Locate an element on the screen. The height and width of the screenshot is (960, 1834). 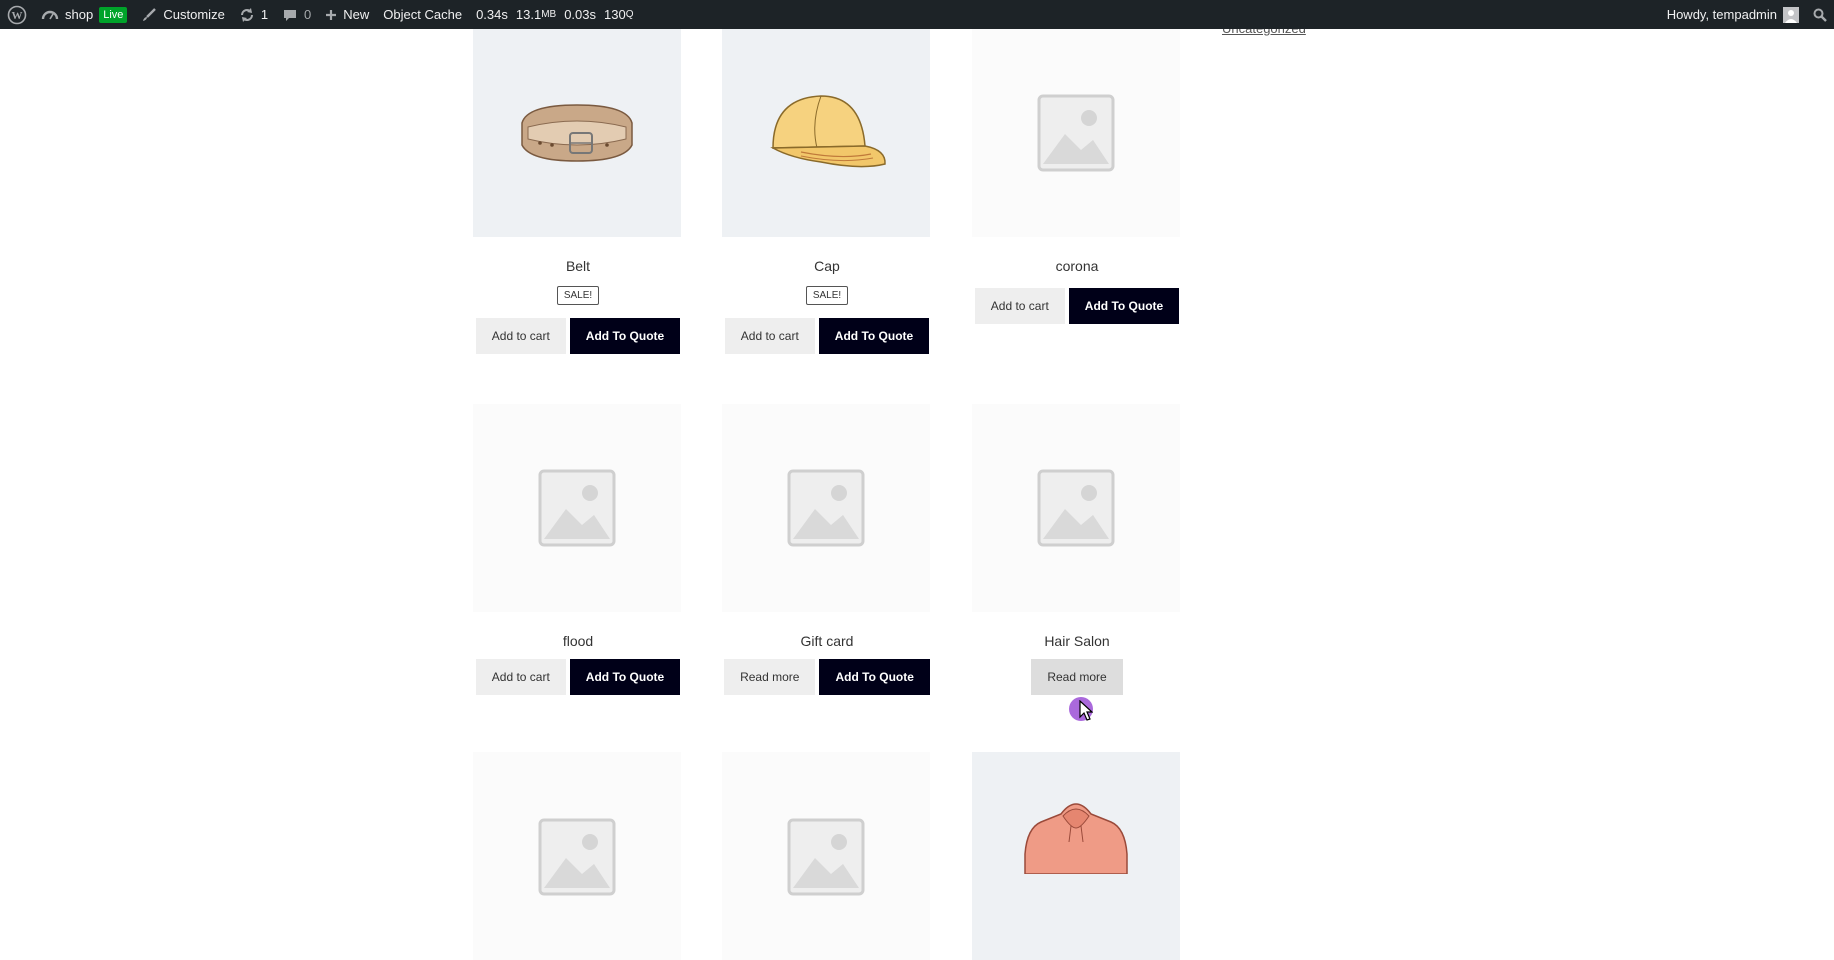
object-cache-label: Object Cache is located at coordinates (423, 14).